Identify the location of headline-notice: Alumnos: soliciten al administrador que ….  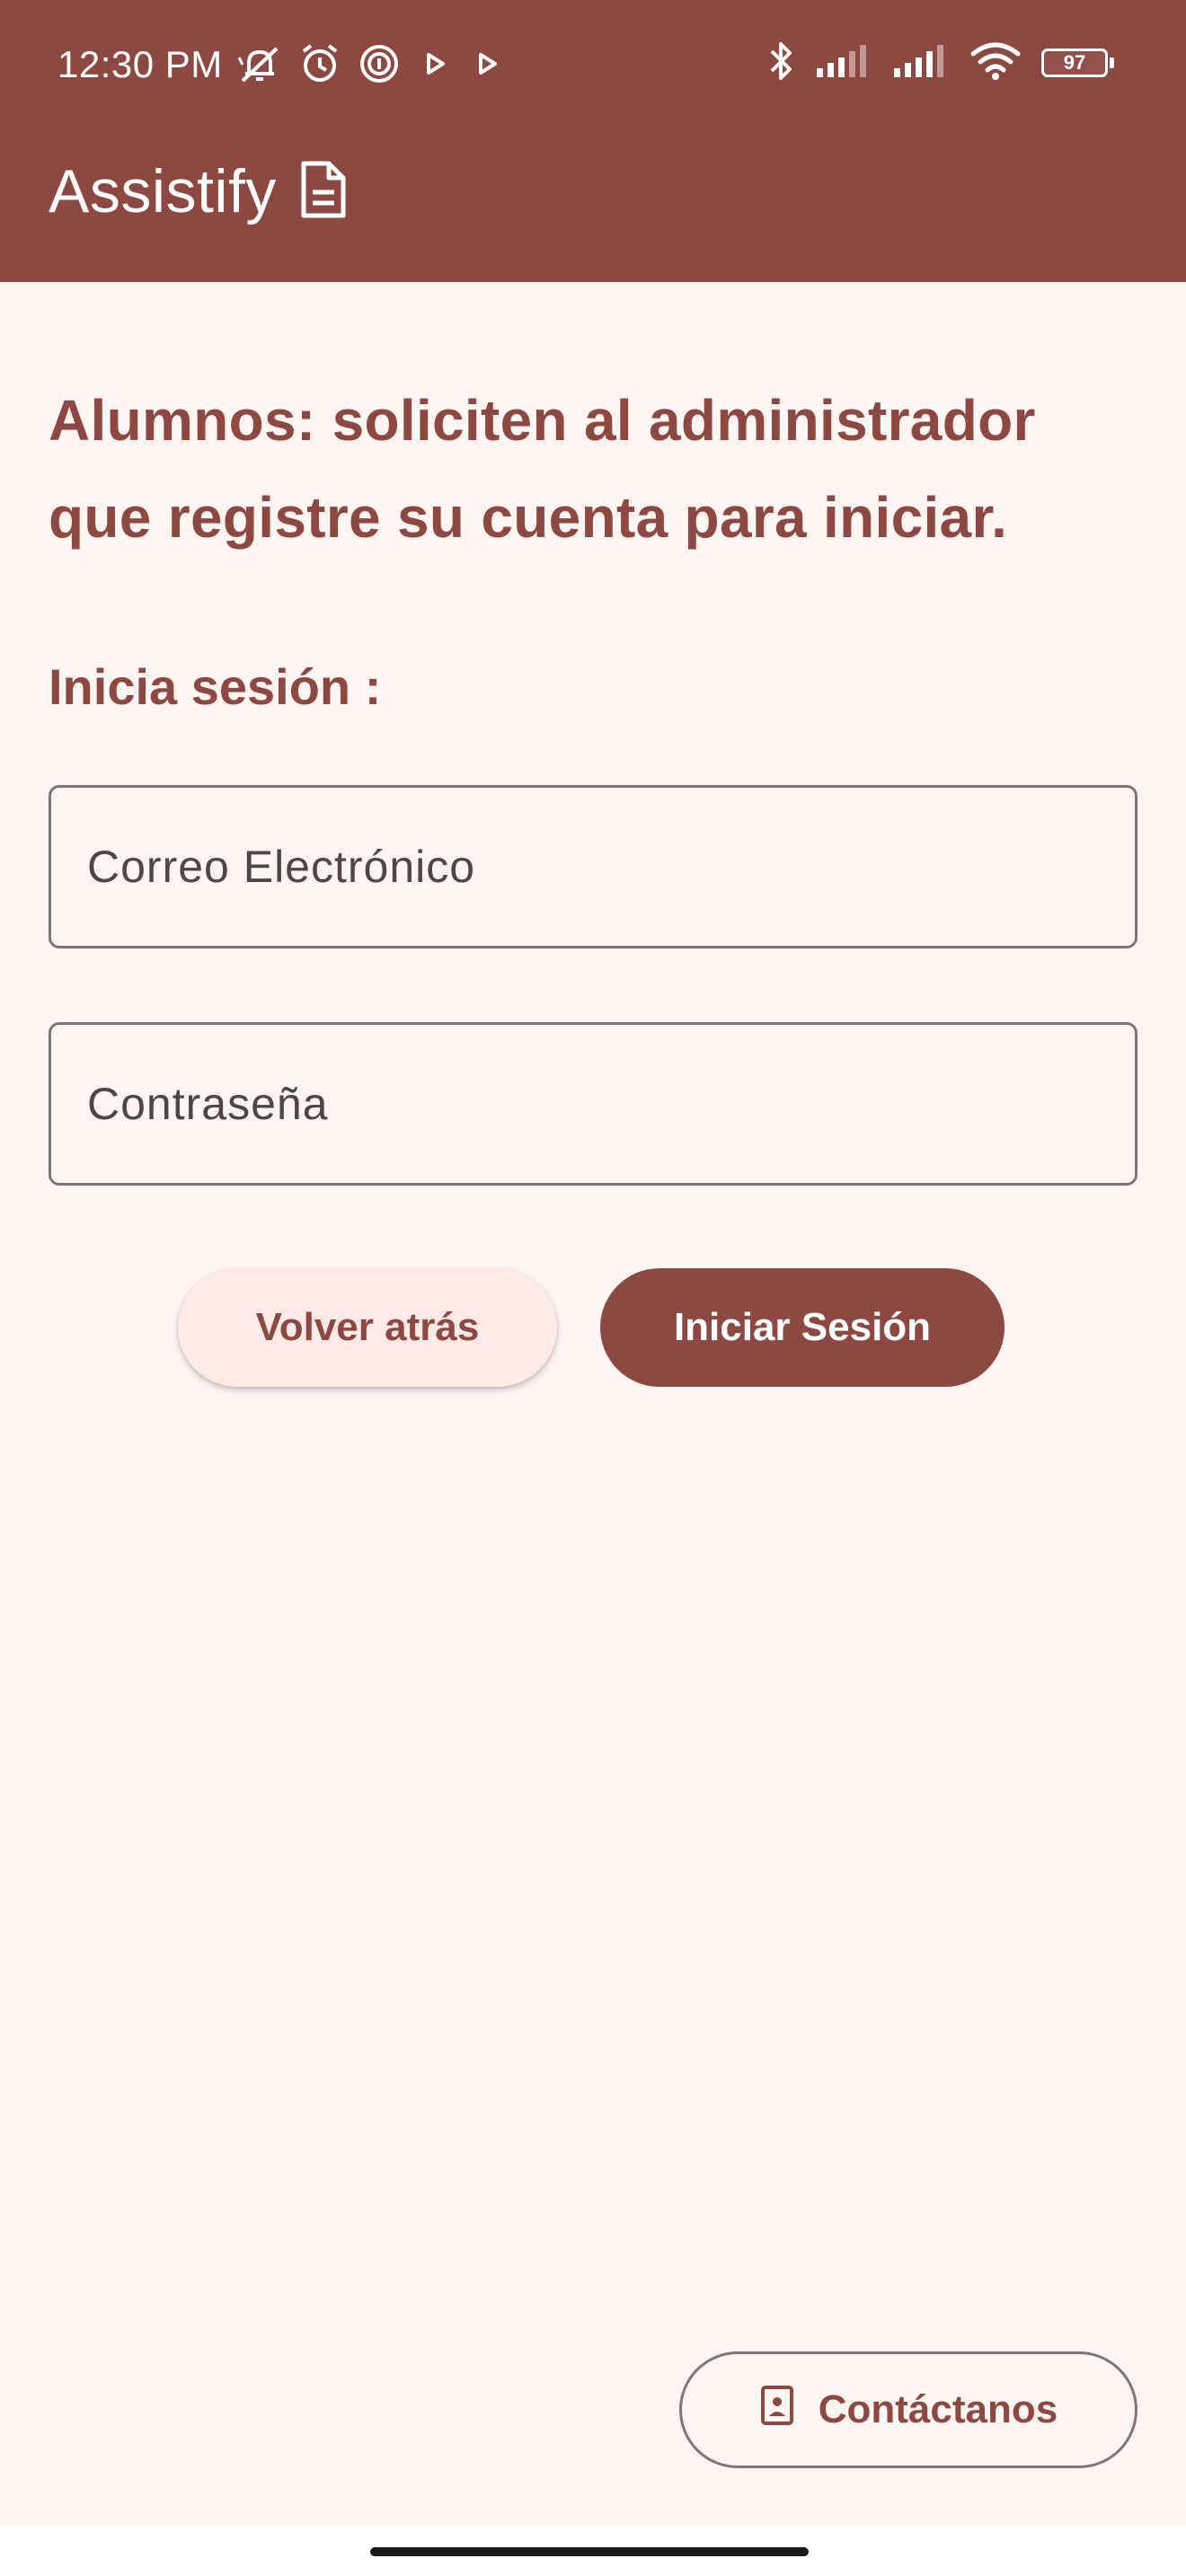
(542, 469).